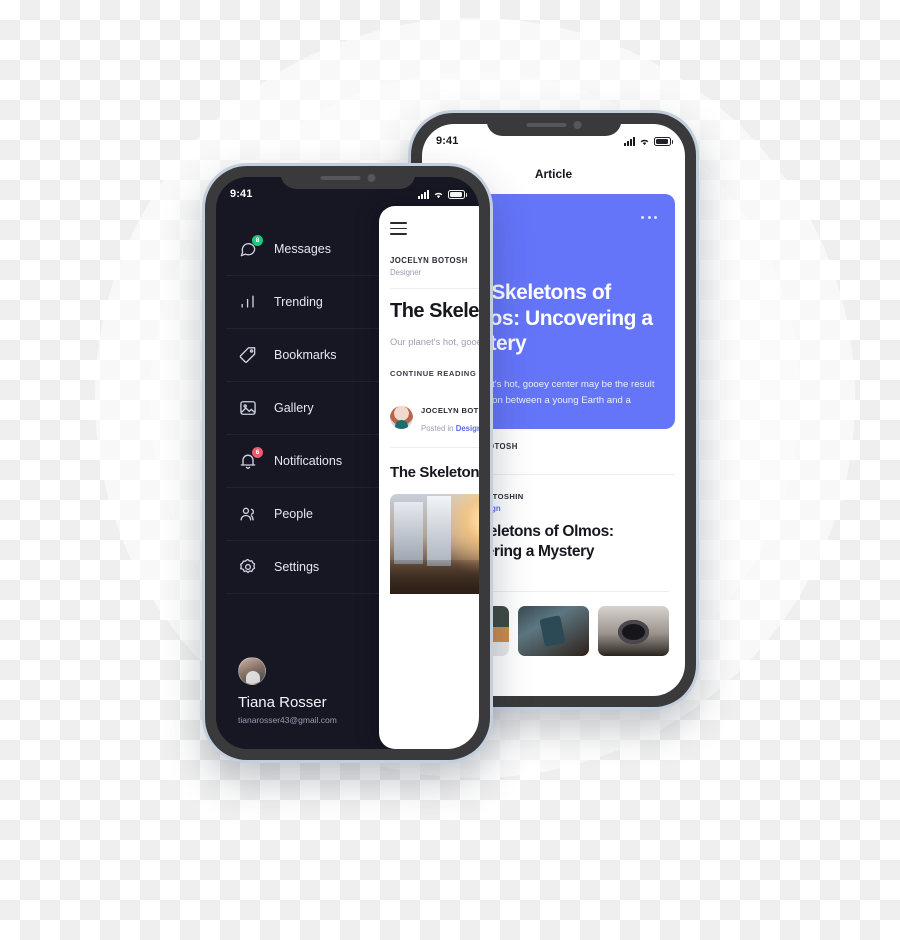 The image size is (900, 940). Describe the element at coordinates (553, 631) in the screenshot. I see `hand-holding-phone-photo` at that location.